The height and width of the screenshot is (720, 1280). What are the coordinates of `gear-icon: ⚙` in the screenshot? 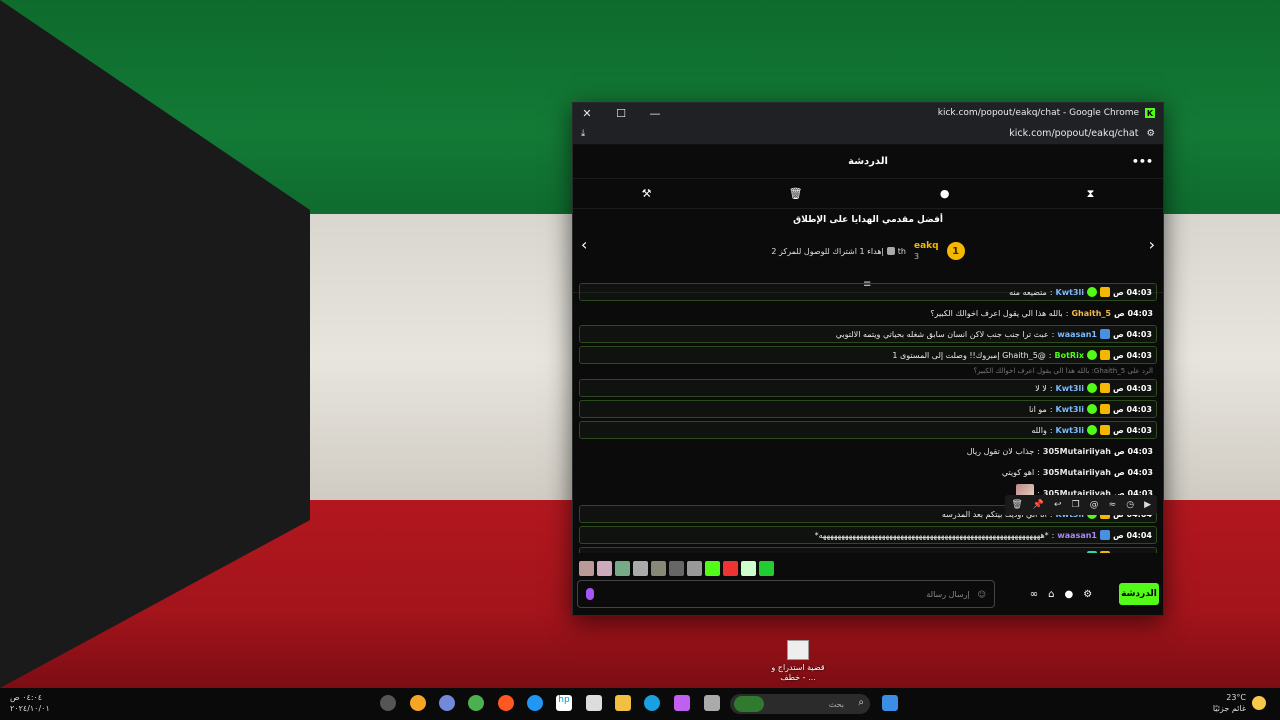 It's located at (1087, 594).